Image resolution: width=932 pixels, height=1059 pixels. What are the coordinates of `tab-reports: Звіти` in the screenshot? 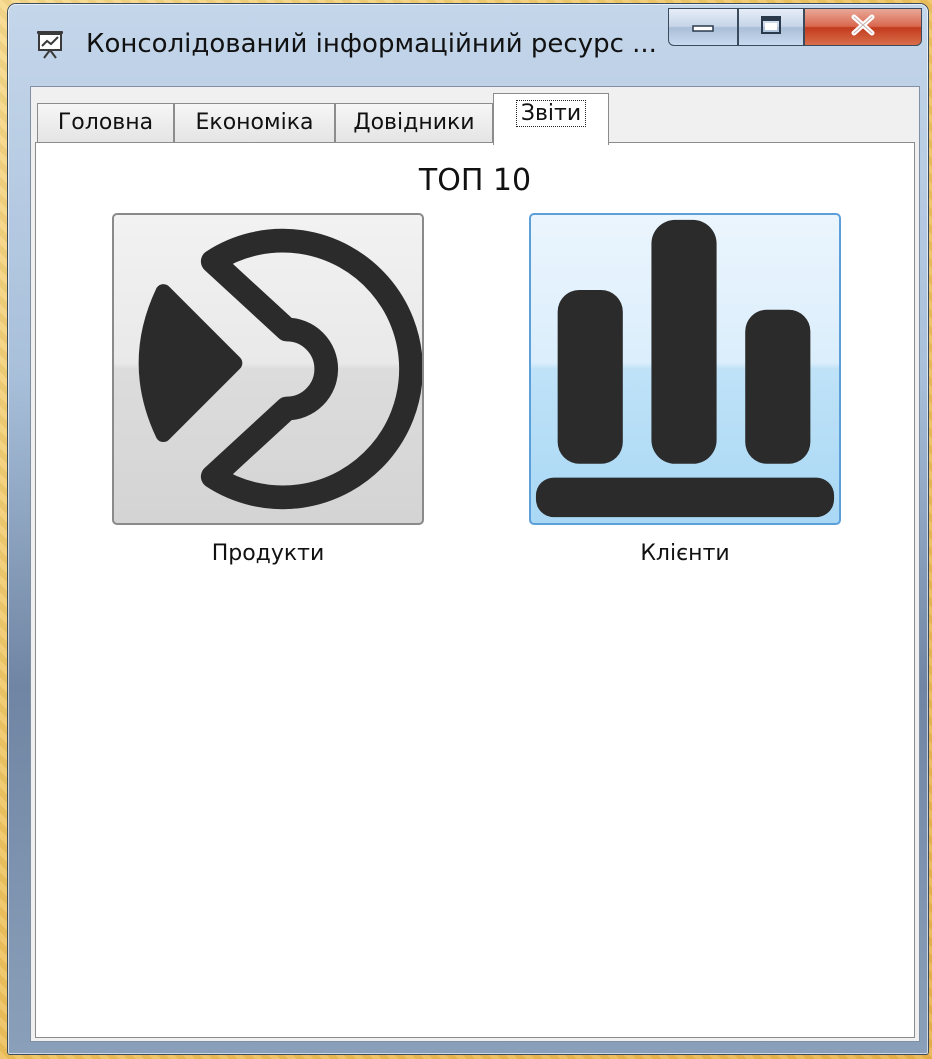 It's located at (551, 119).